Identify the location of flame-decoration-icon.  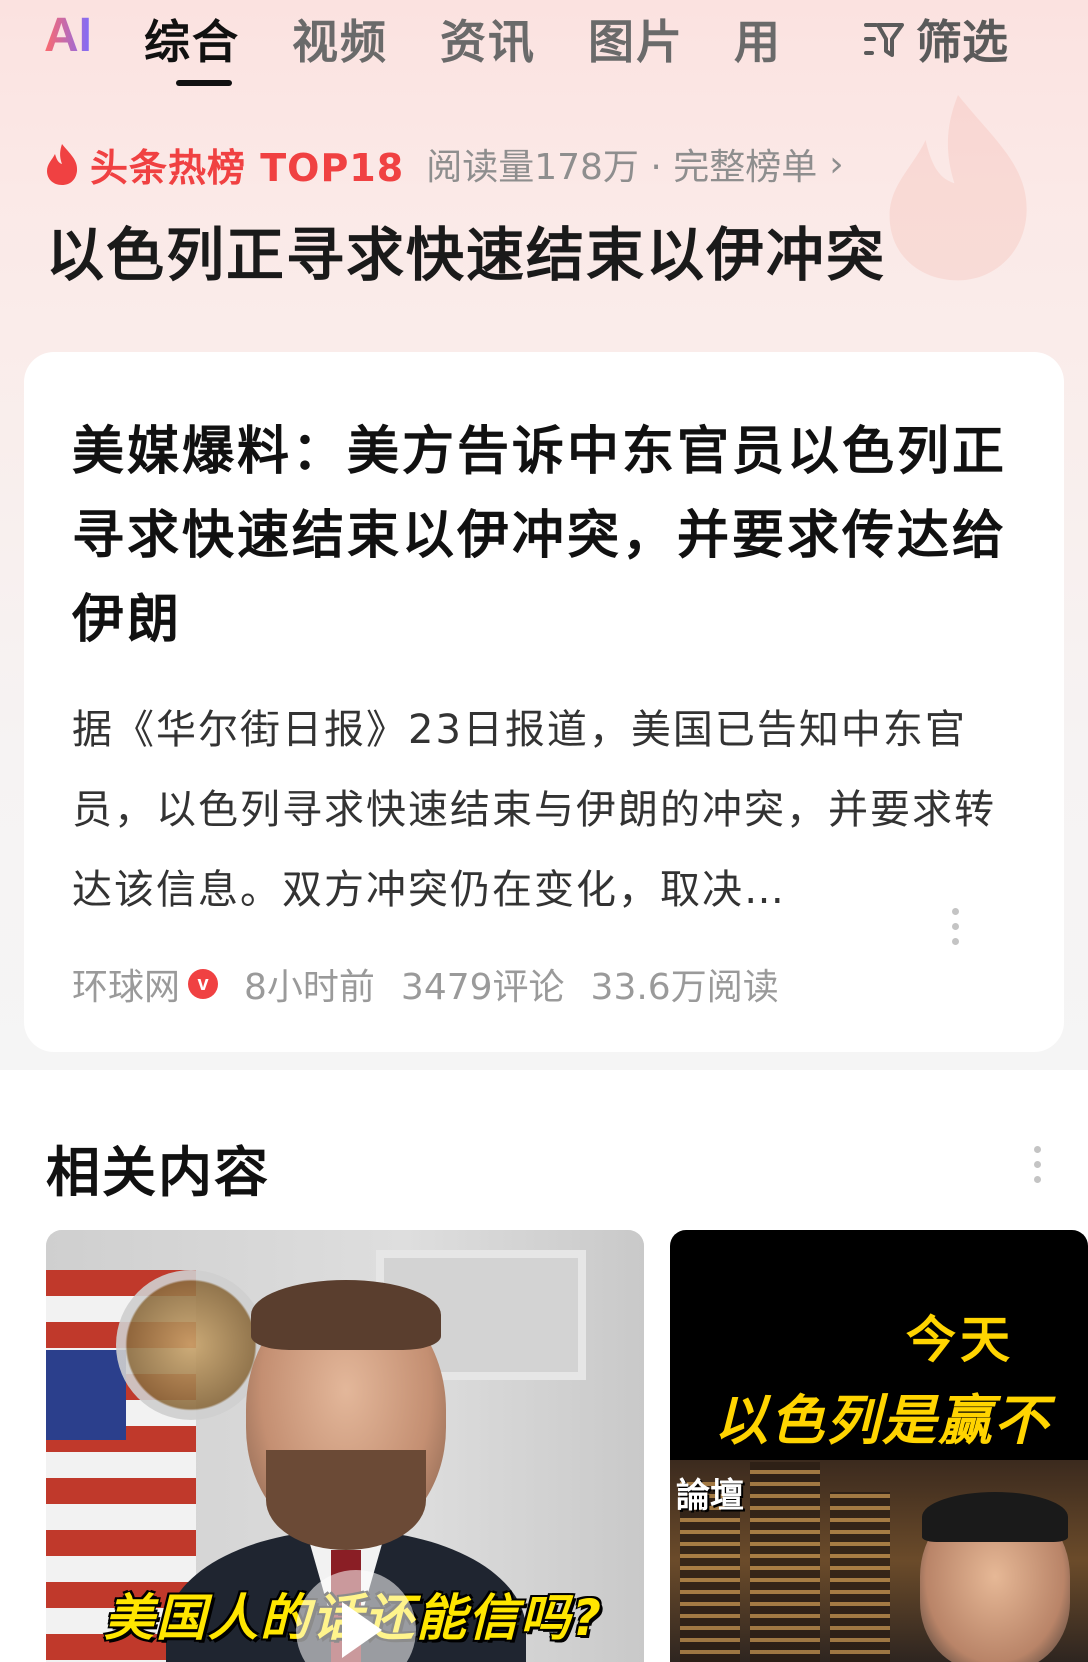
(958, 188).